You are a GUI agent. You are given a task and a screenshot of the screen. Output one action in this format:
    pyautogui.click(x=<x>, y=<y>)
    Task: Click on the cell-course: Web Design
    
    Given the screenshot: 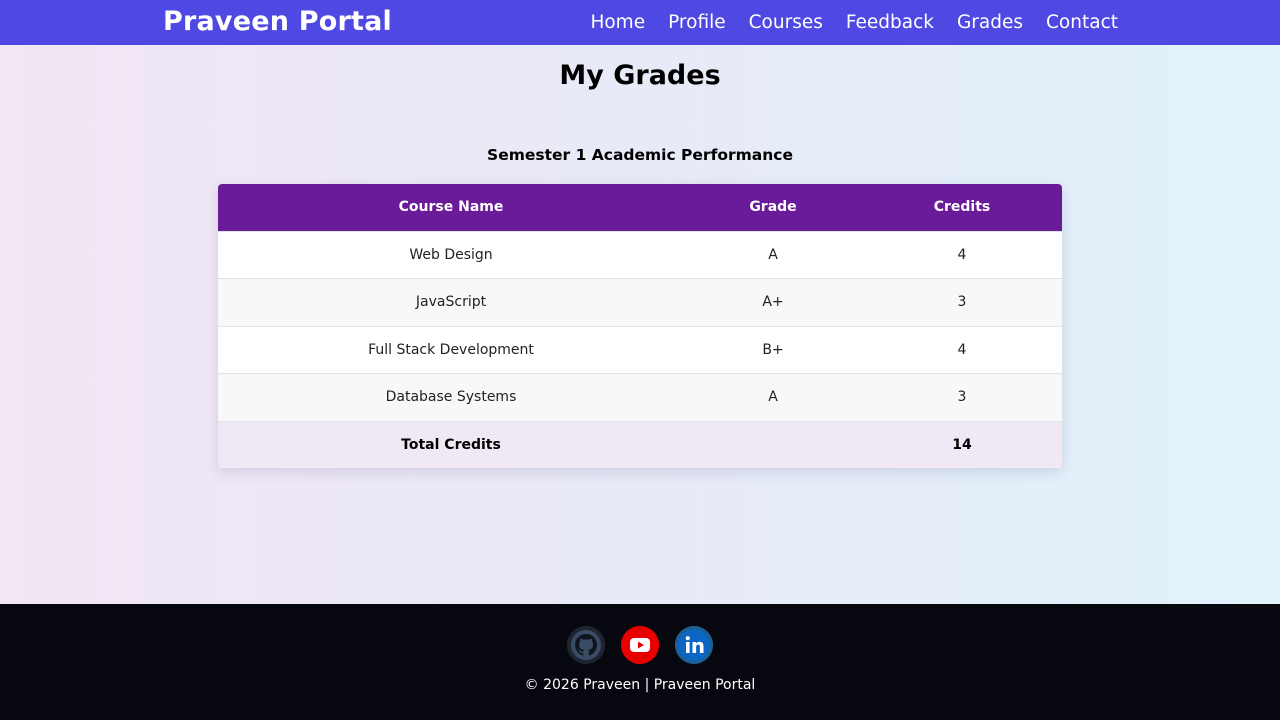 What is the action you would take?
    pyautogui.click(x=451, y=254)
    